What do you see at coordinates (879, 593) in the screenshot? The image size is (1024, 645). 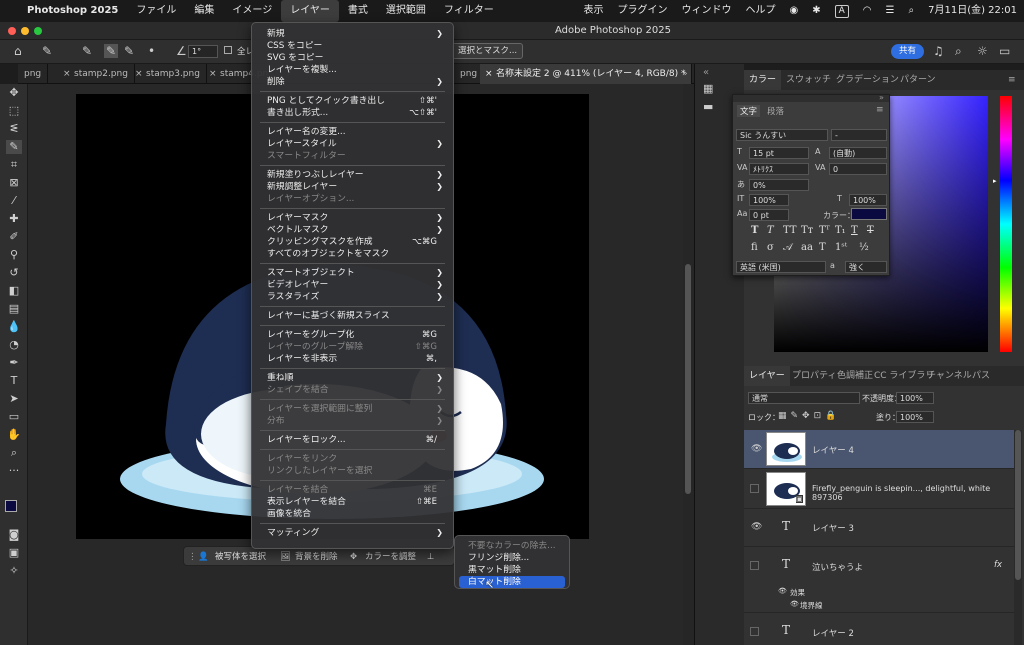 I see `layer-effects-row: 👁 効果` at bounding box center [879, 593].